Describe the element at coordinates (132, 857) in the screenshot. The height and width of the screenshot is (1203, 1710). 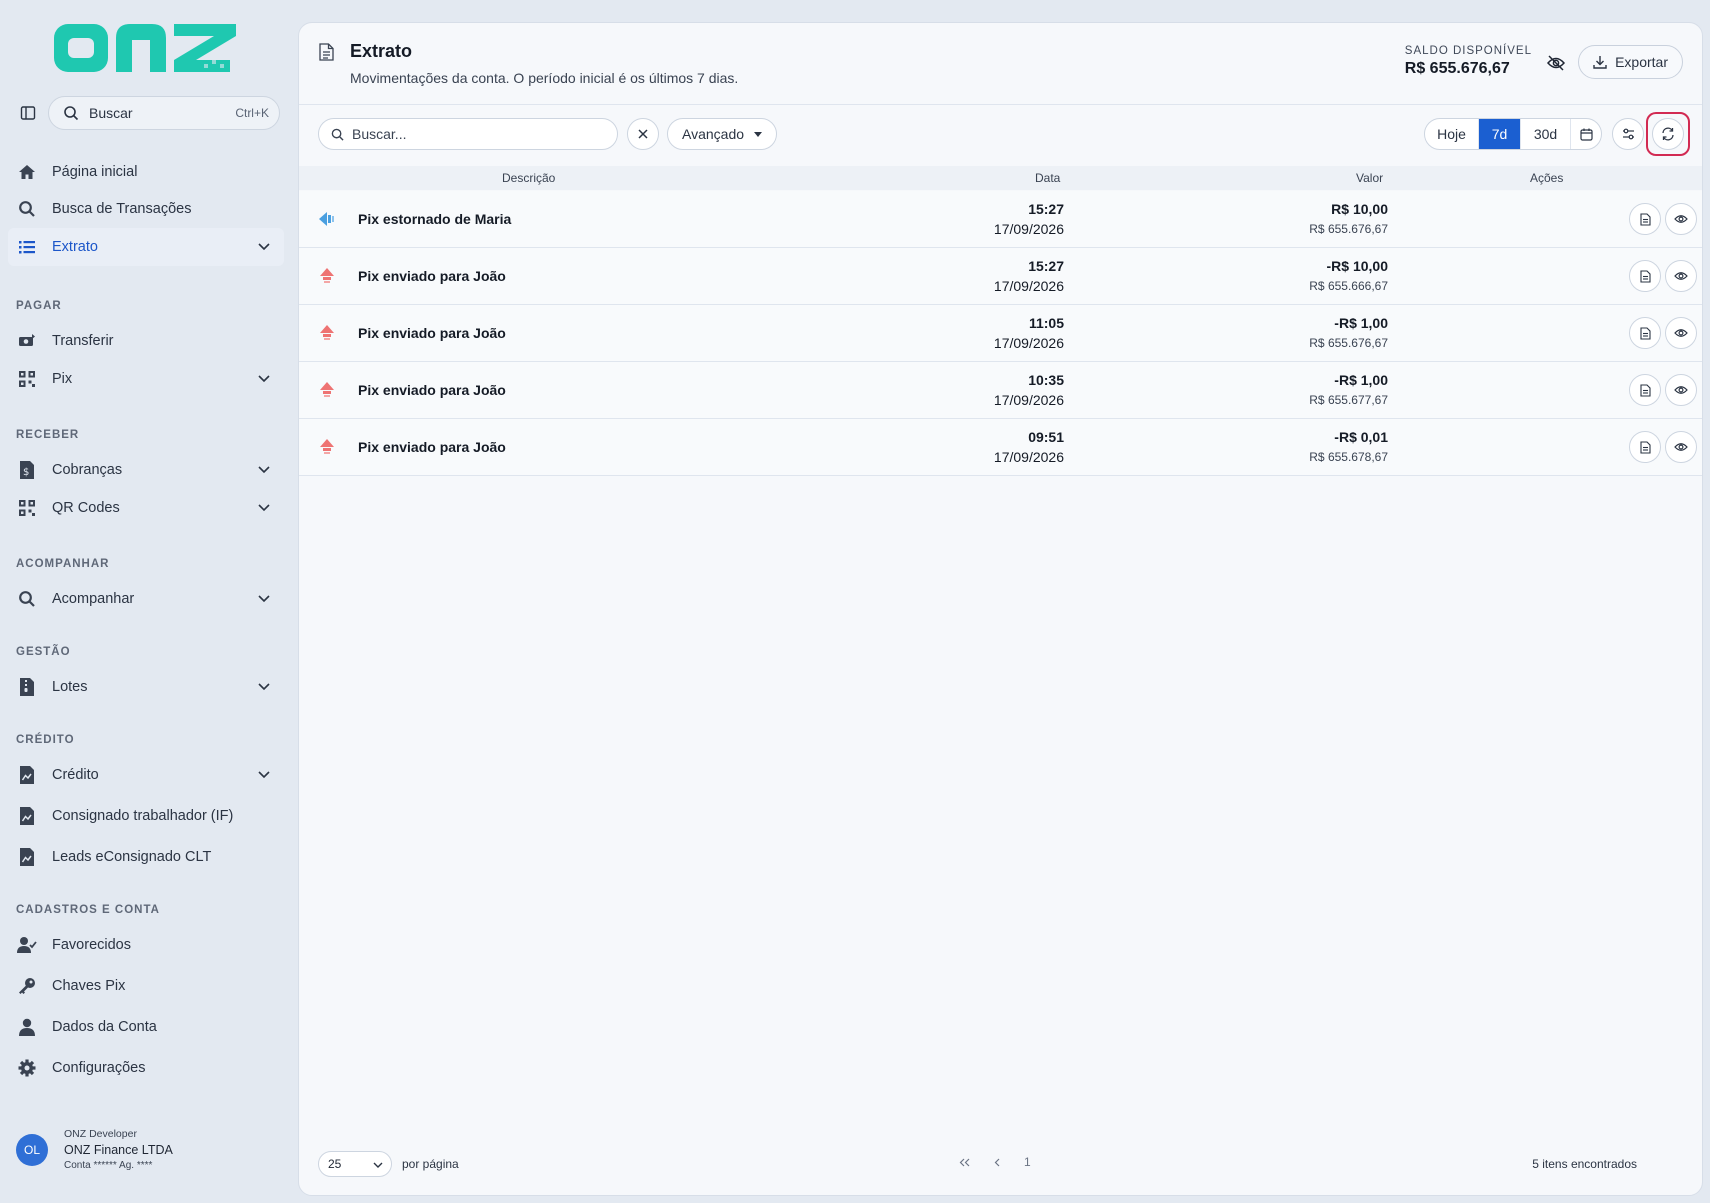
I see `sidebar-item-label: Leads eConsignado CLT` at that location.